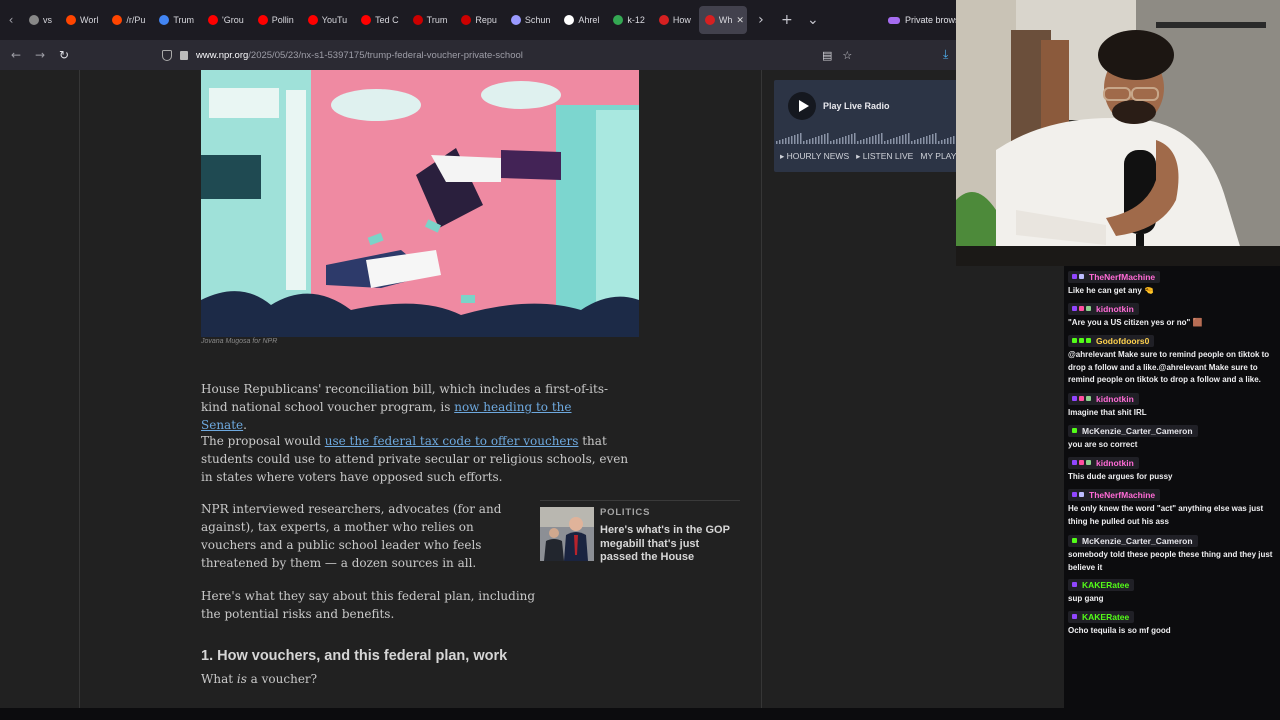 Image resolution: width=1280 pixels, height=720 pixels. Describe the element at coordinates (629, 20) in the screenshot. I see `browser-tab: k-12` at that location.